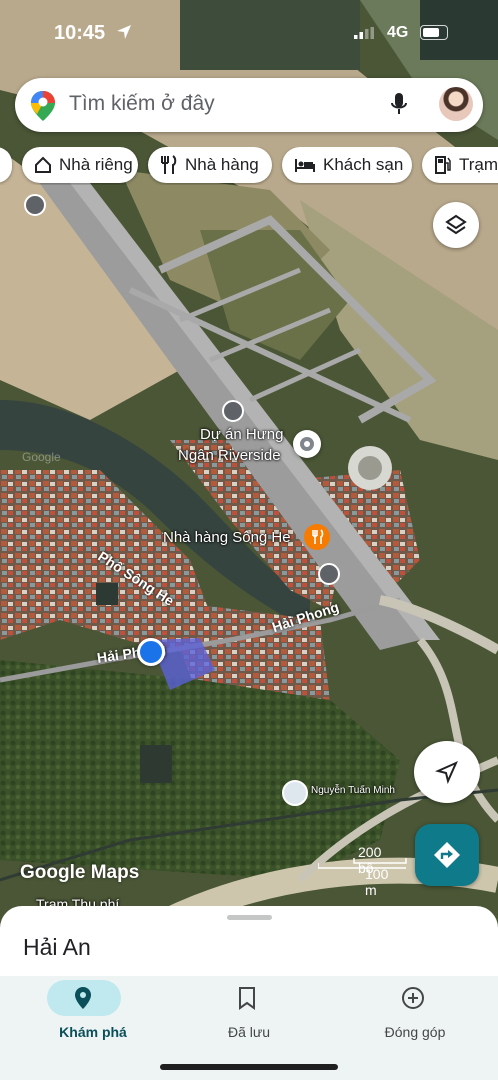 Image resolution: width=498 pixels, height=1080 pixels. I want to click on chip-label: Khách sạn, so click(363, 164).